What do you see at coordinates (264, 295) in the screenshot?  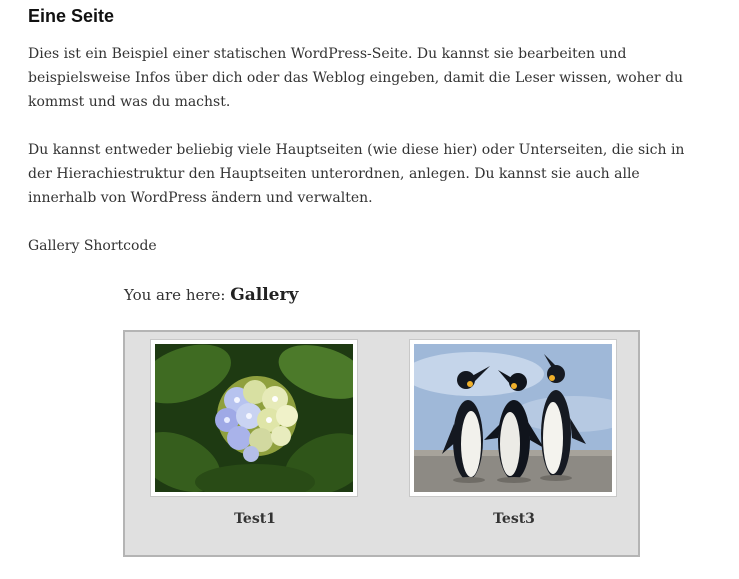 I see `breadcrumb-current: Gallery` at bounding box center [264, 295].